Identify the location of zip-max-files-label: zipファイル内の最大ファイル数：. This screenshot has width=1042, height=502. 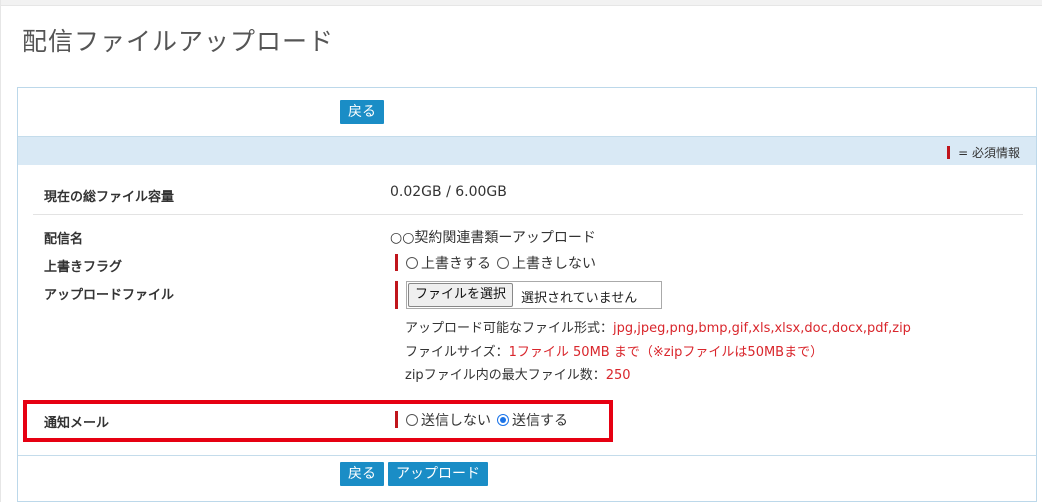
(505, 375).